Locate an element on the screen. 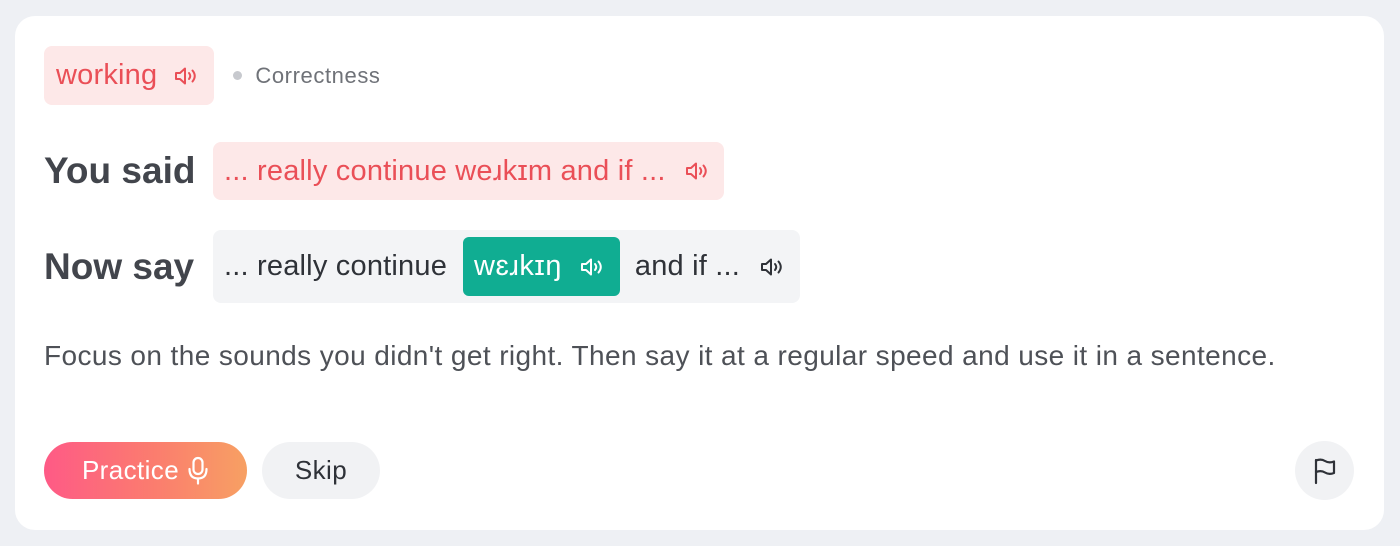  error-category: Correctness is located at coordinates (318, 75).